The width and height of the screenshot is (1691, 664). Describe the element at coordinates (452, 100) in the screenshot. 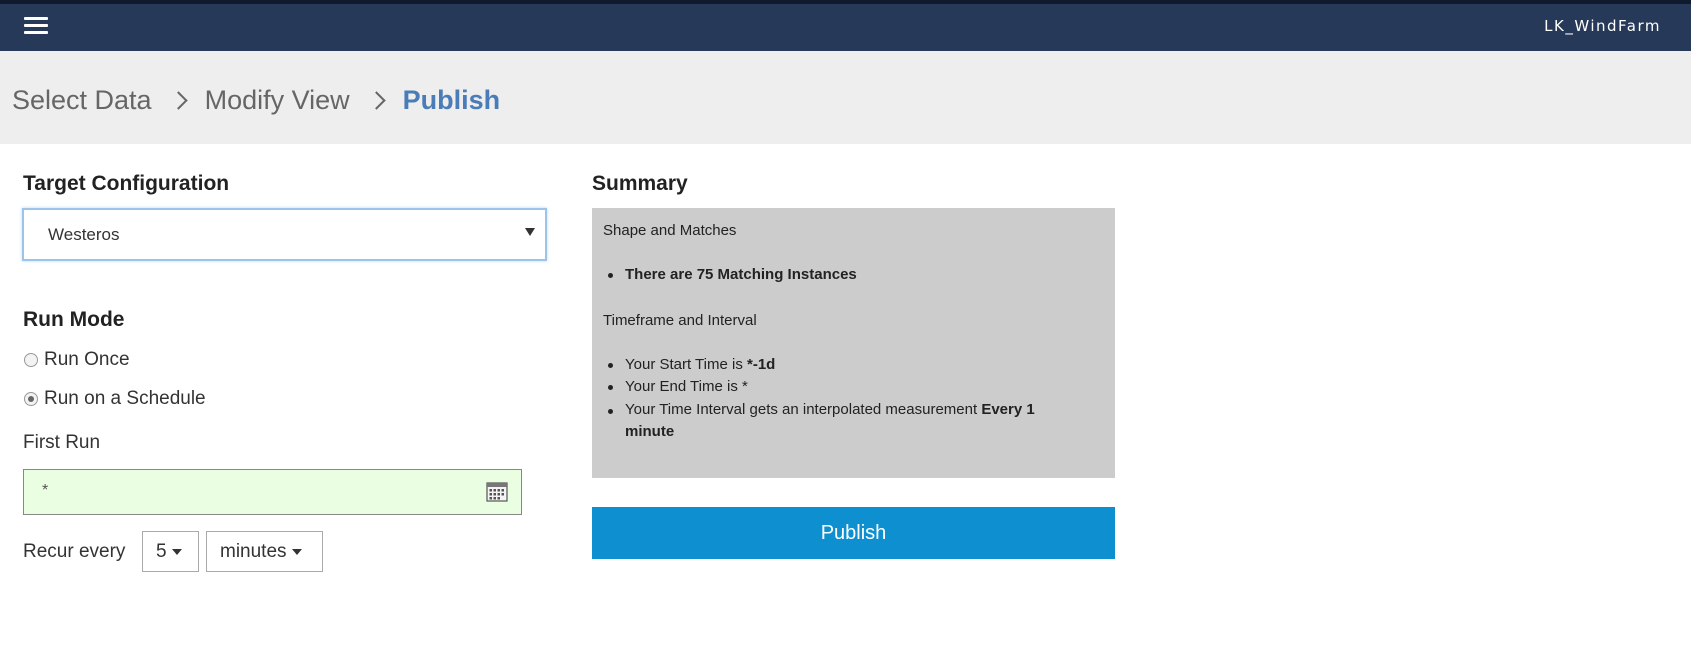

I see `breadcrumb-publish: Publish` at that location.